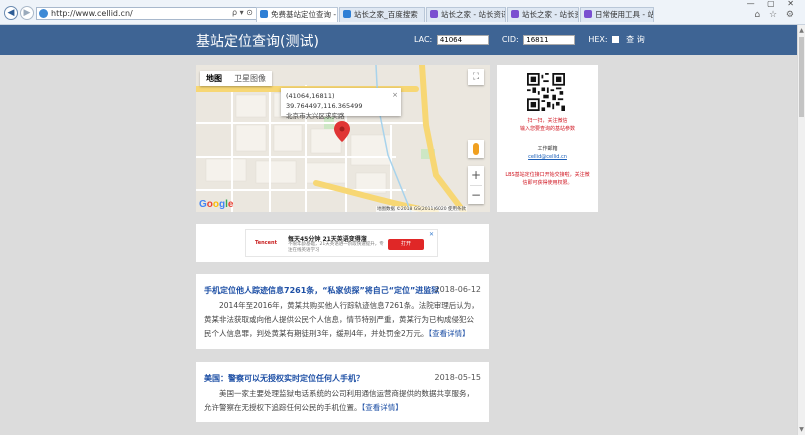 This screenshot has height=435, width=805. I want to click on zoom-out-button: −, so click(476, 195).